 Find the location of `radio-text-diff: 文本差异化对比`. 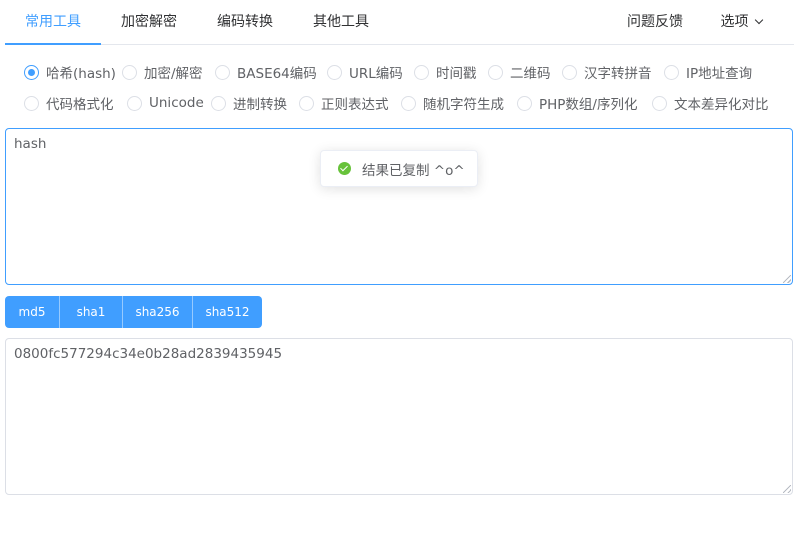

radio-text-diff: 文本差异化对比 is located at coordinates (710, 103).